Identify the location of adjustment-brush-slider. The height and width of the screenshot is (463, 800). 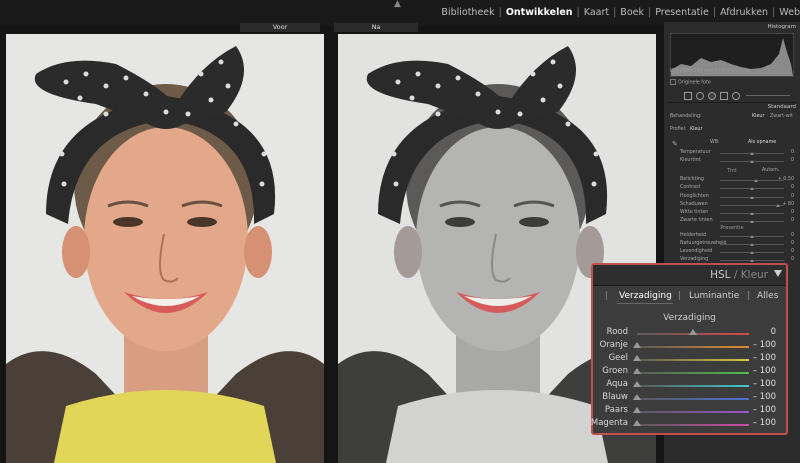
(768, 95).